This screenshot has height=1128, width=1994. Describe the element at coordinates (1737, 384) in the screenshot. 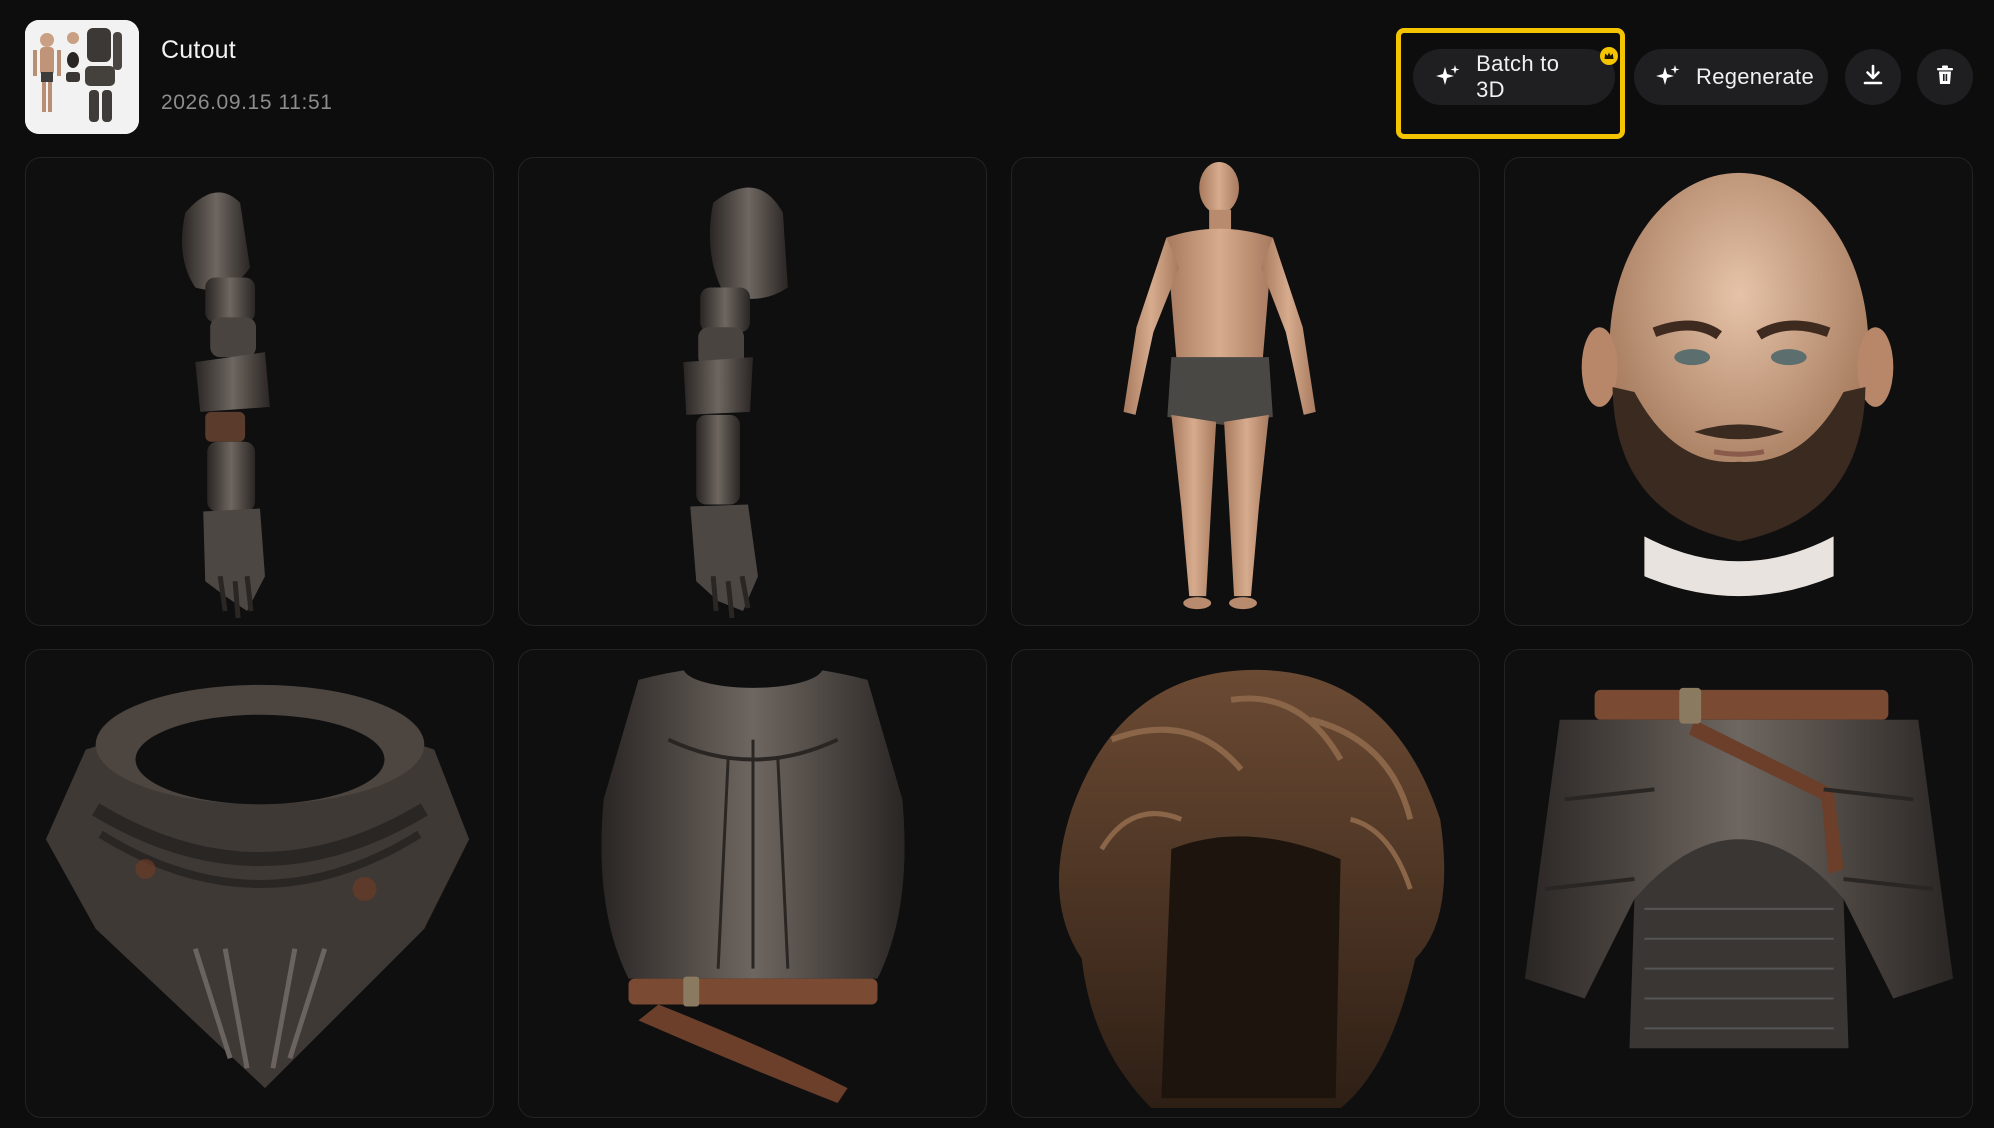

I see `head-art` at that location.